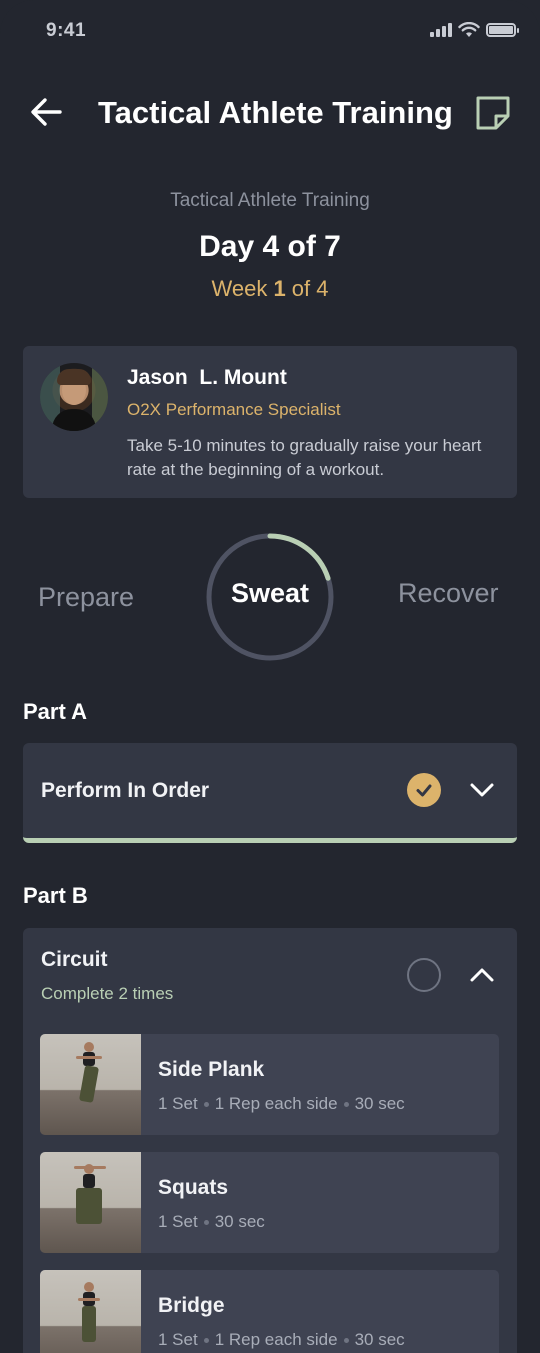 This screenshot has width=540, height=1353. Describe the element at coordinates (242, 288) in the screenshot. I see `week-prefix: Week` at that location.